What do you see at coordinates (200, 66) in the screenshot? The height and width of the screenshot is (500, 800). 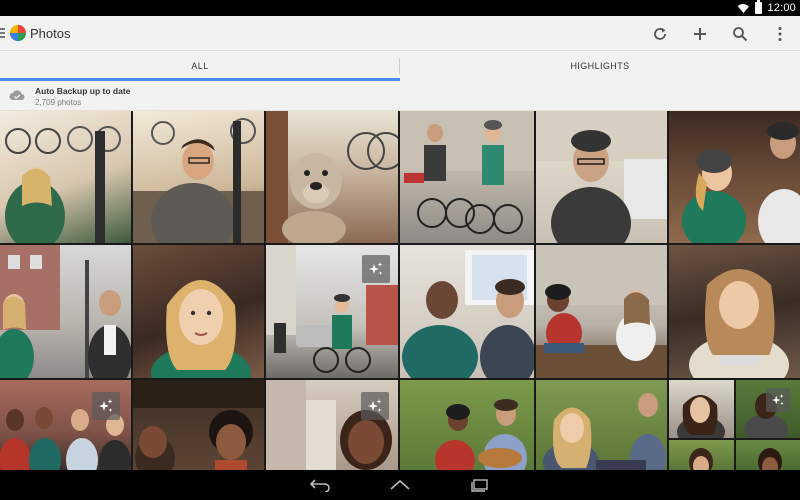 I see `tab-all: ALL` at bounding box center [200, 66].